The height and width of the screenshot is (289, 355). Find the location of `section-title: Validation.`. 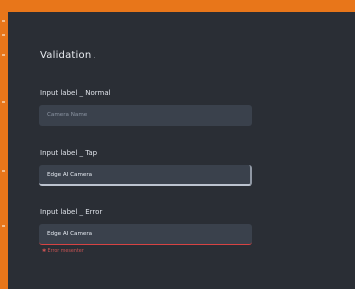

section-title: Validation. is located at coordinates (68, 55).